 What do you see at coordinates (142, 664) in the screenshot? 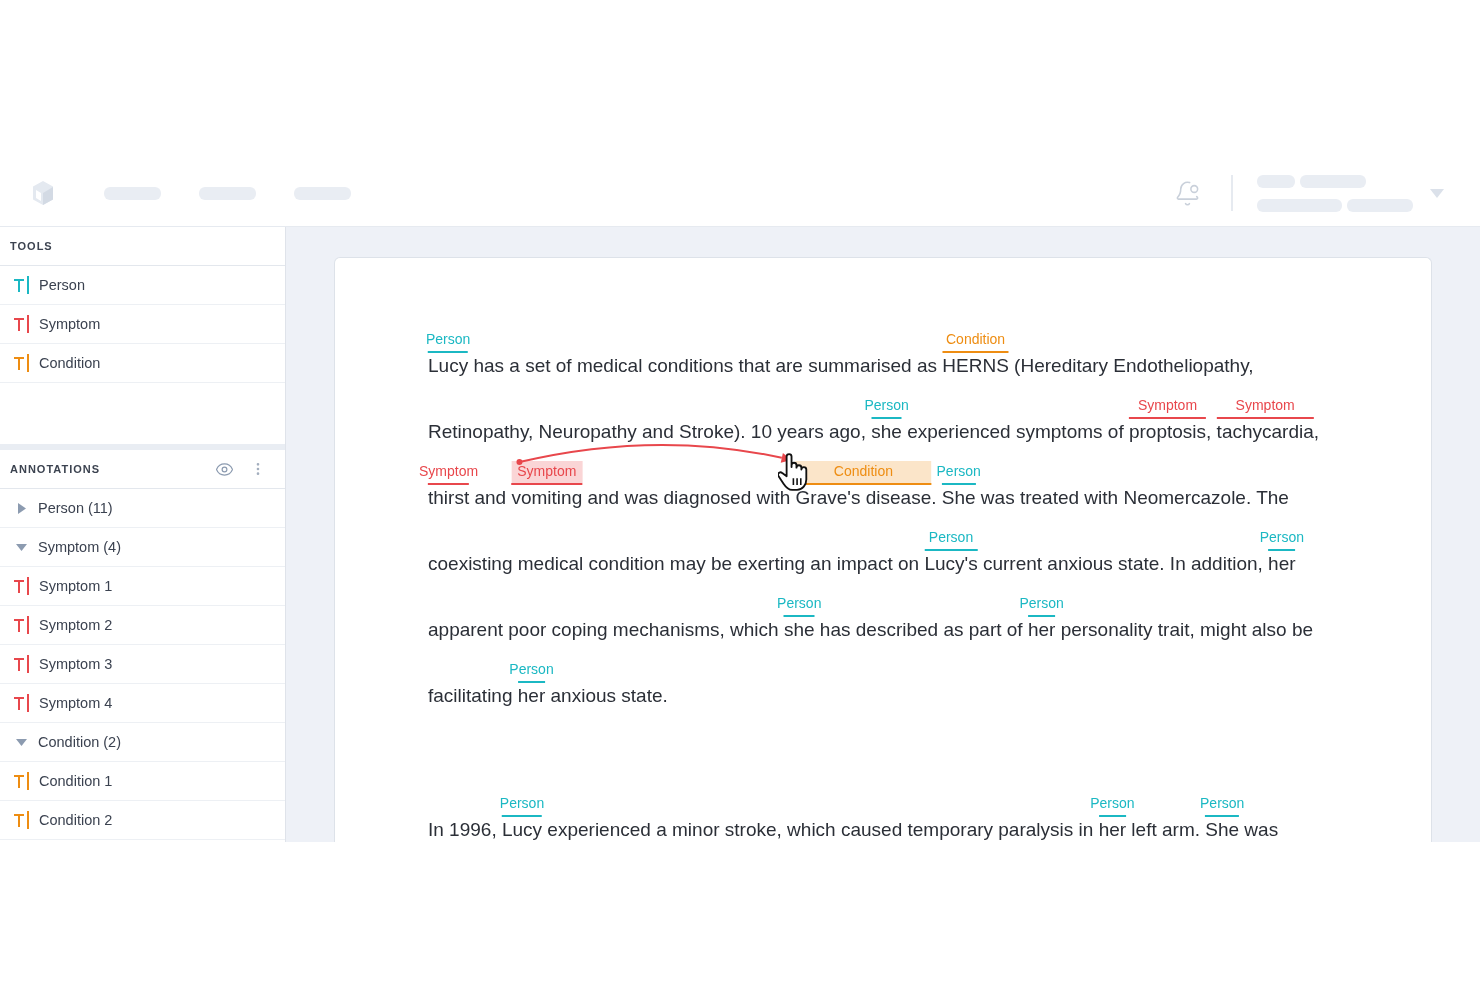
I see `tree-item: Symptom 3` at bounding box center [142, 664].